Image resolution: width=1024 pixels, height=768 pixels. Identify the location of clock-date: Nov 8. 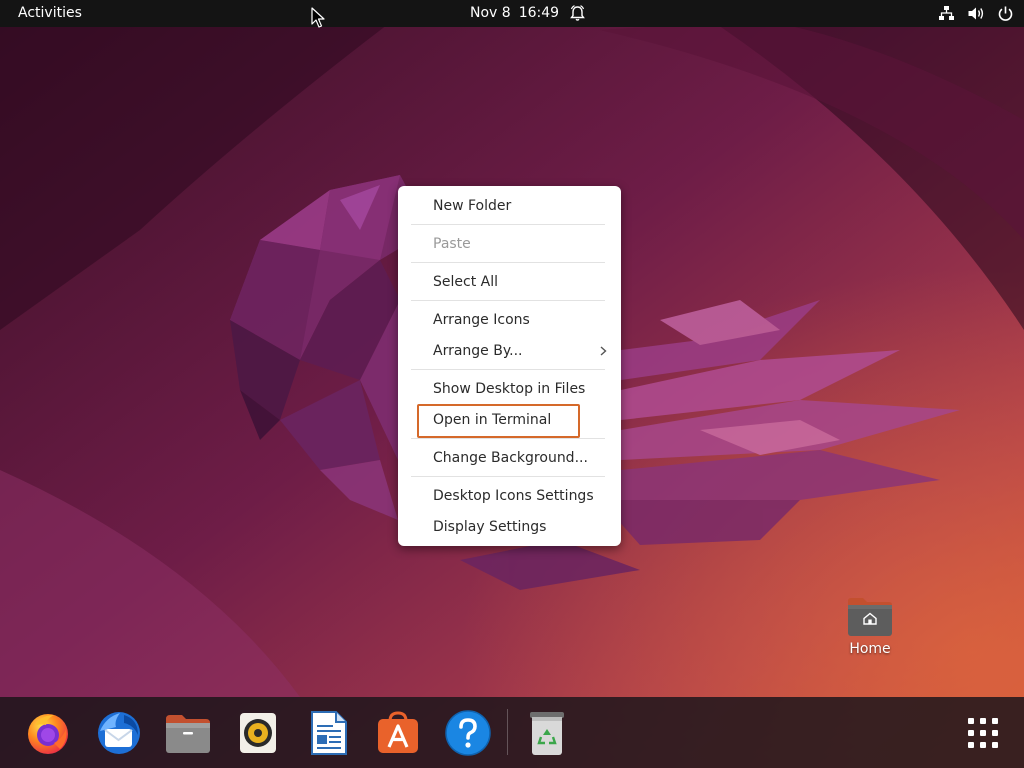
(490, 13).